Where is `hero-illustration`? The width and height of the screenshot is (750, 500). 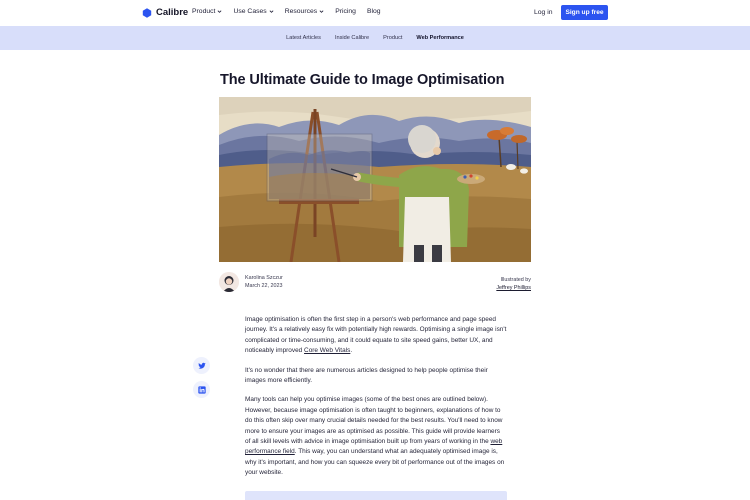 hero-illustration is located at coordinates (375, 179).